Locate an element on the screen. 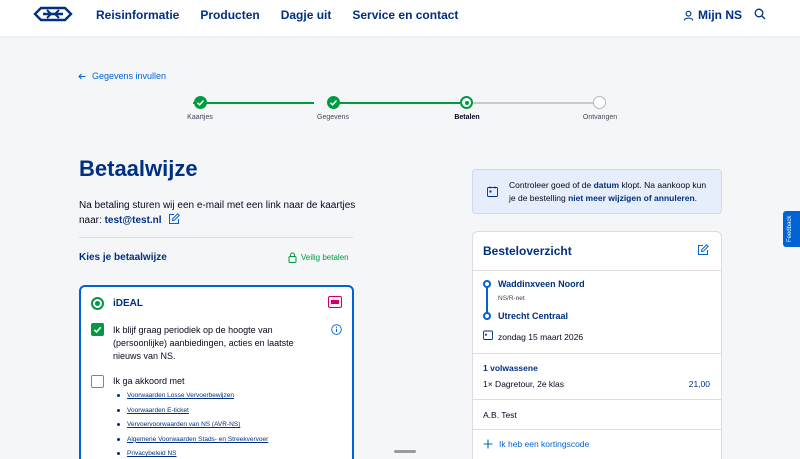  notice-bold-warning: niet meer wijzigen of annuleren is located at coordinates (631, 198).